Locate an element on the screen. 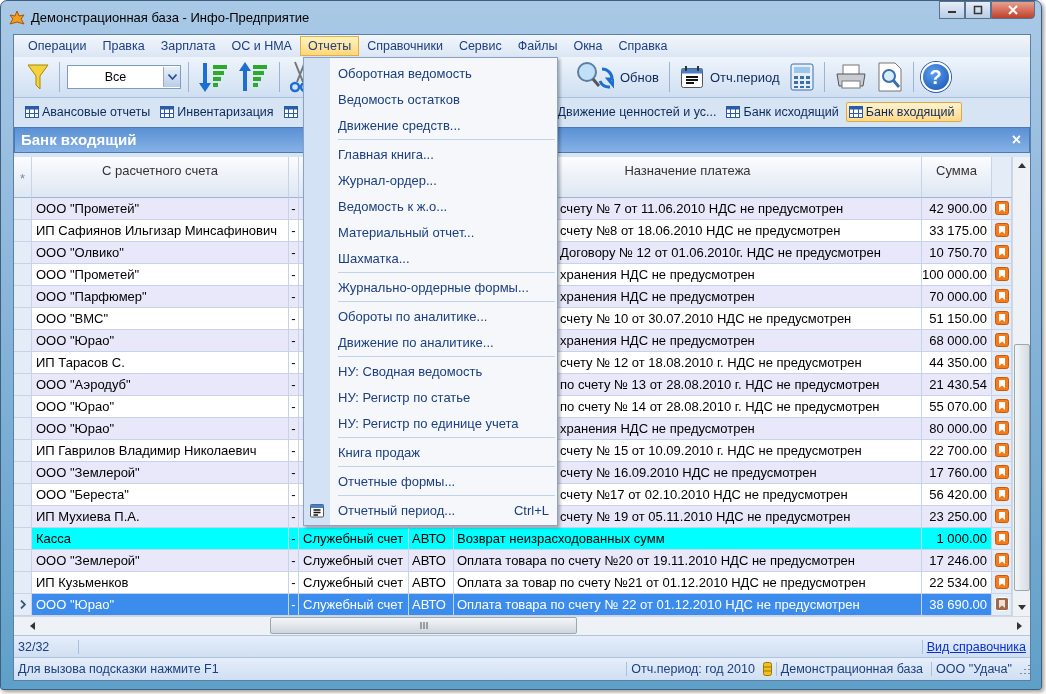 The image size is (1046, 694). window-title: Демонстрационная база - Инфо-Предприятие is located at coordinates (171, 17).